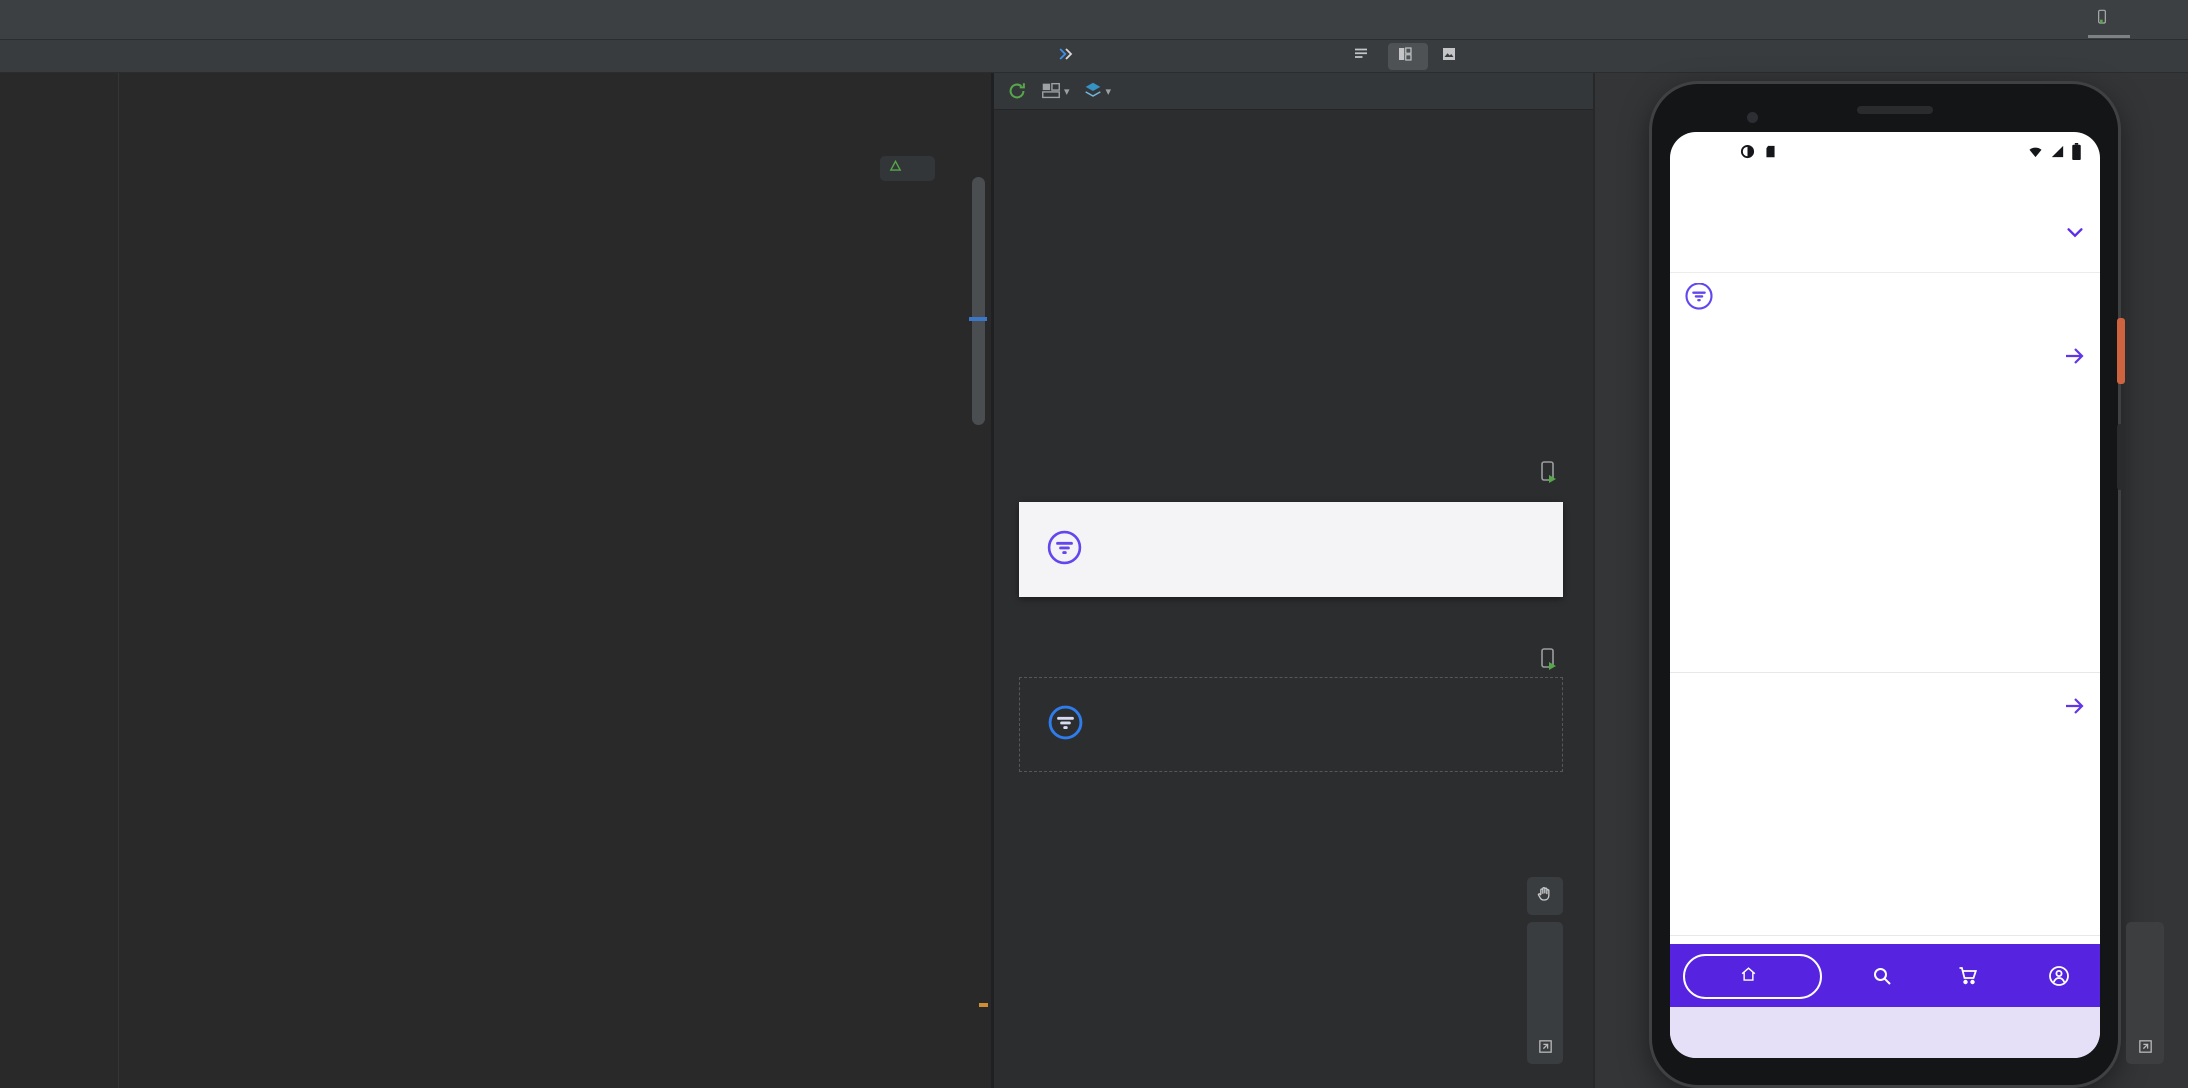  Describe the element at coordinates (1885, 298) in the screenshot. I see `filter-bar` at that location.